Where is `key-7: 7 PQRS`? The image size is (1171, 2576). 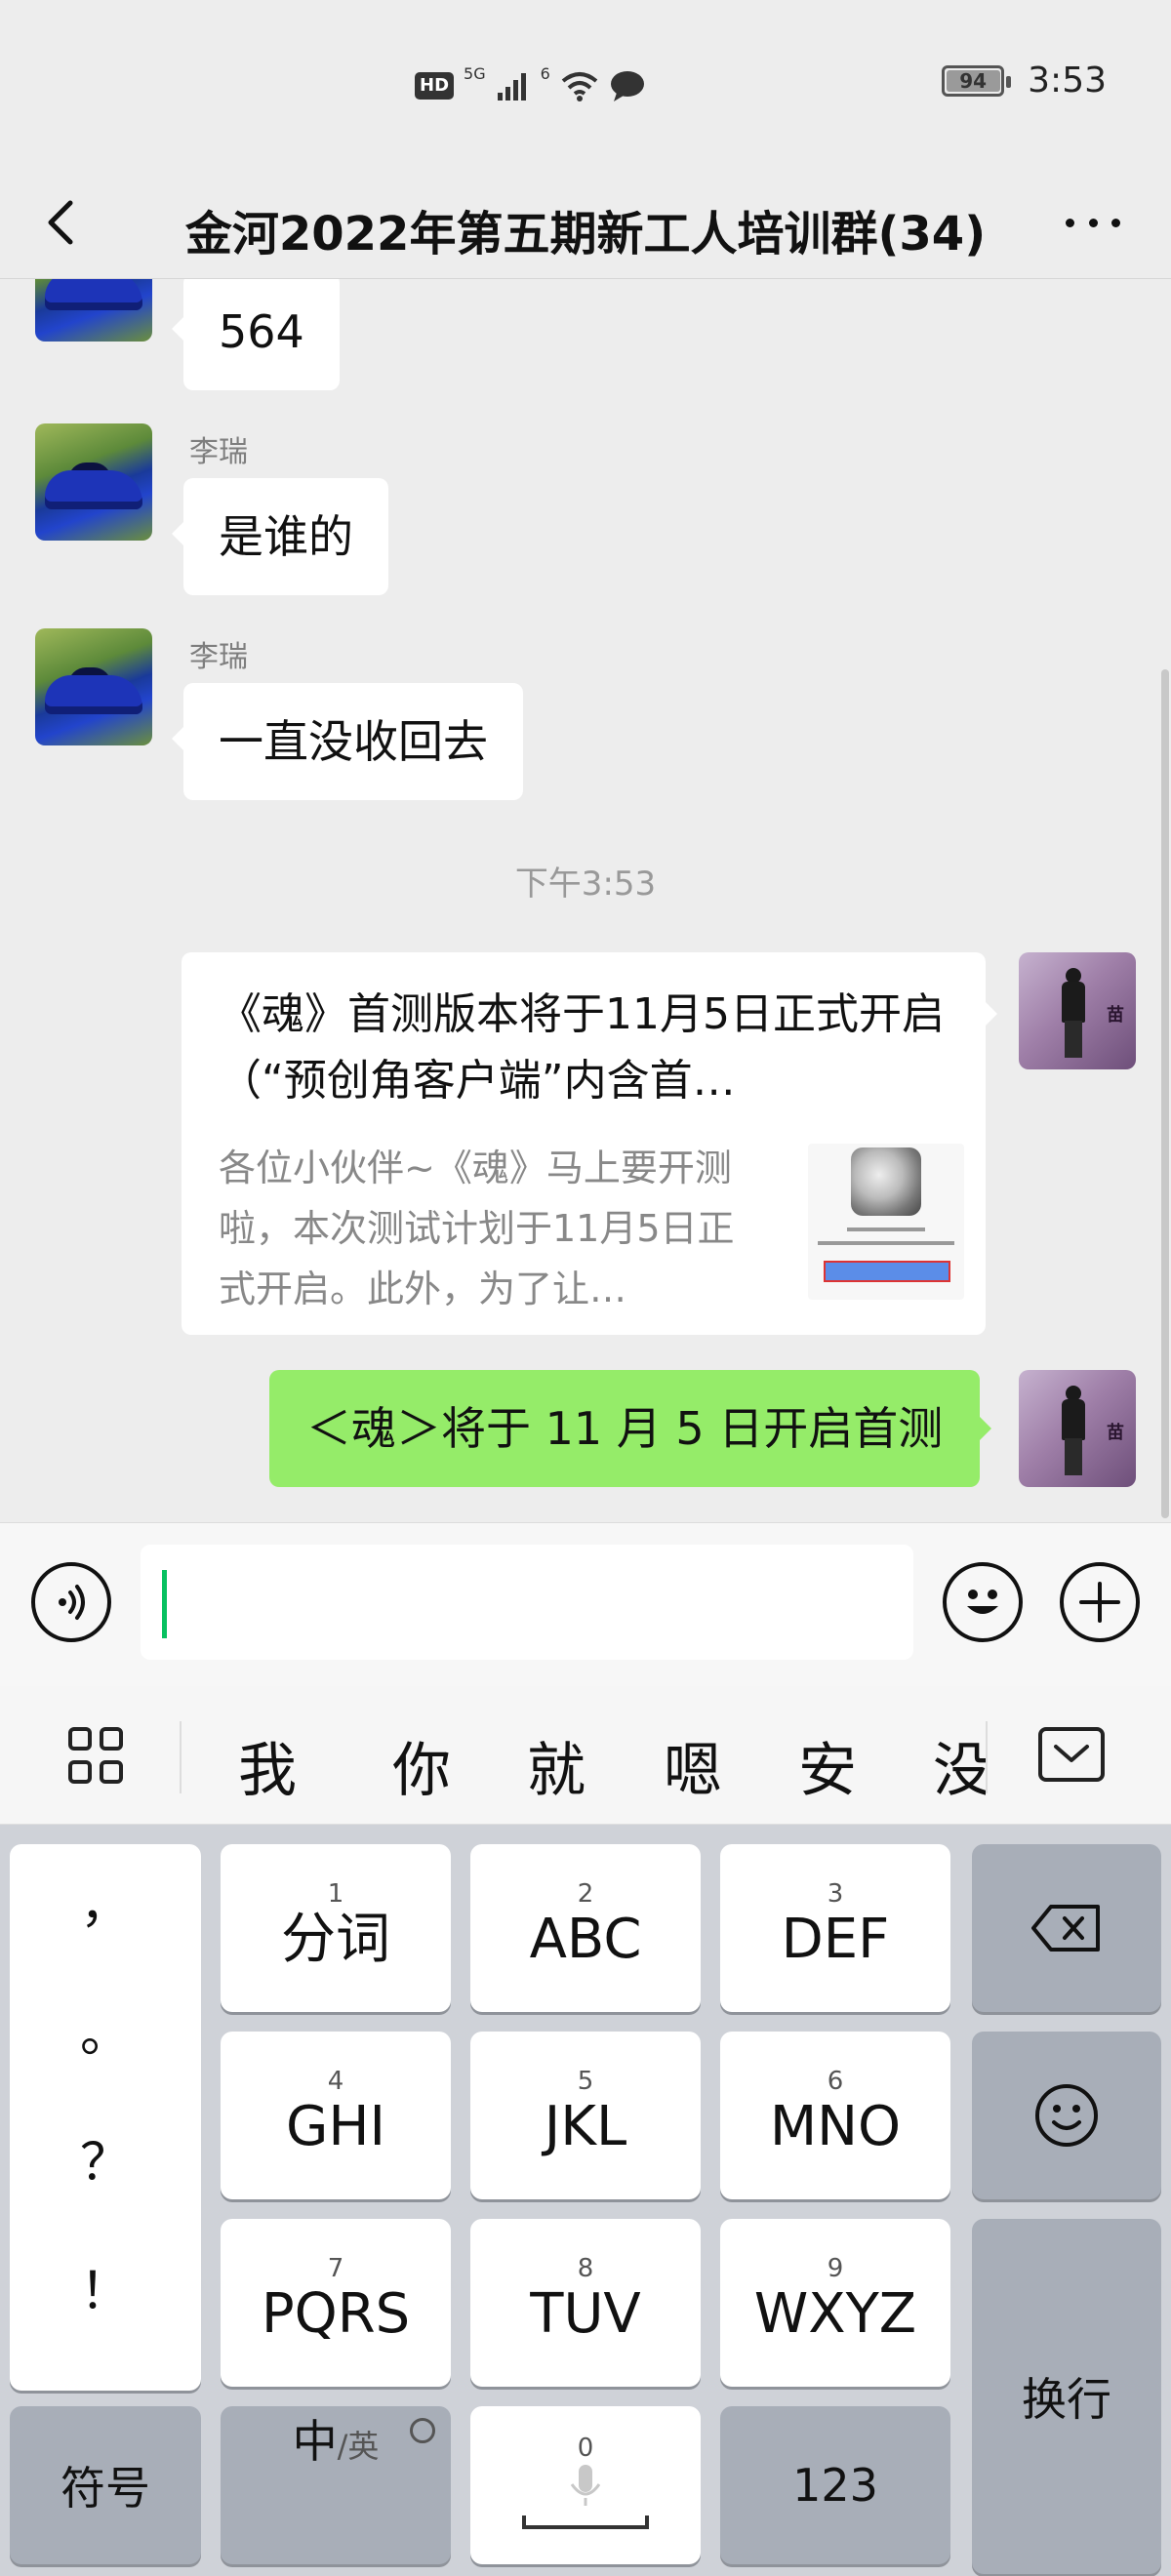 key-7: 7 PQRS is located at coordinates (336, 2303).